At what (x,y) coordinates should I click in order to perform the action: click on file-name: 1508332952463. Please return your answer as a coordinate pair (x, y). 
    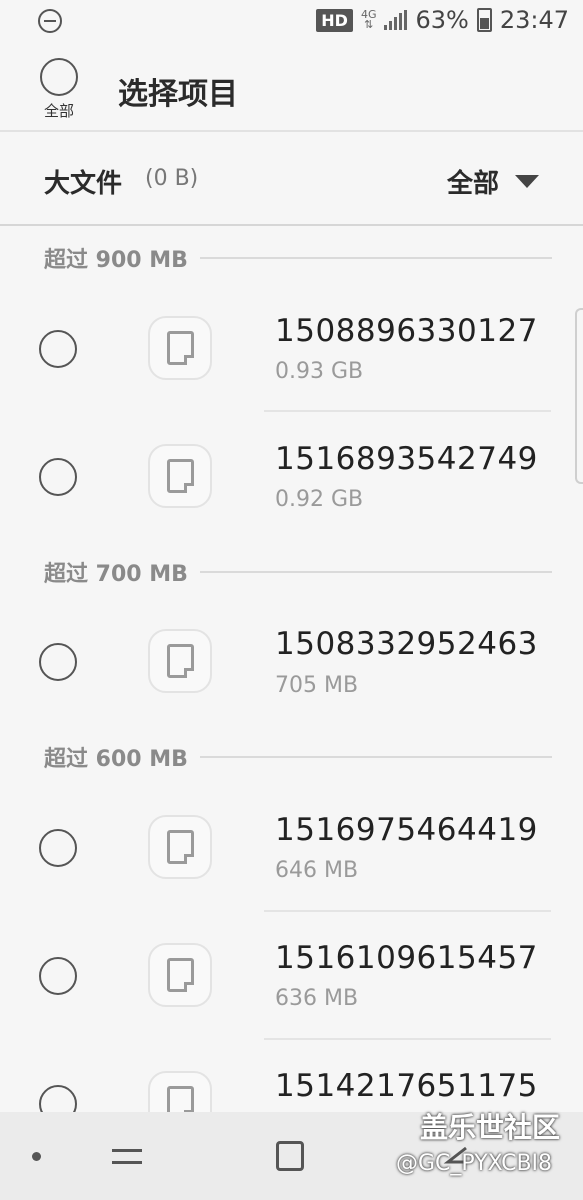
    Looking at the image, I should click on (406, 644).